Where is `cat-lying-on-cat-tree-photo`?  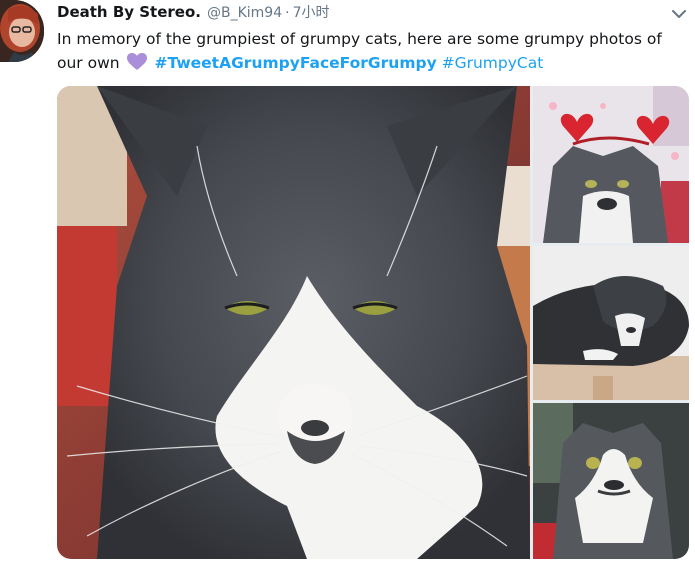
cat-lying-on-cat-tree-photo is located at coordinates (611, 323).